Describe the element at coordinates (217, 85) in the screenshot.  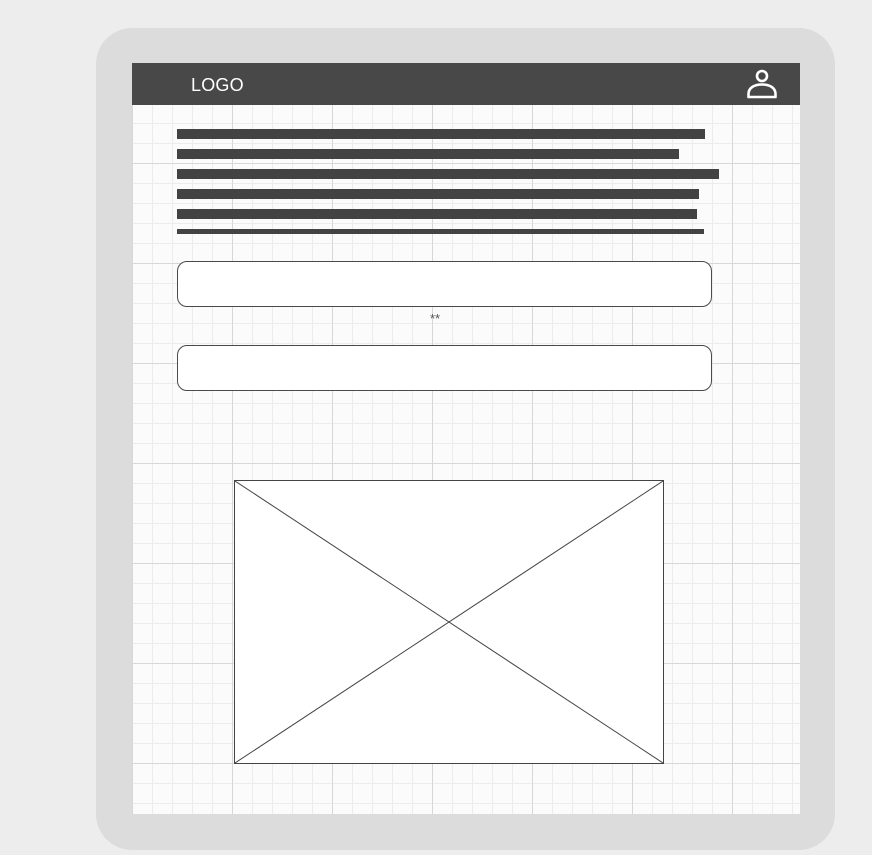
I see `logo: LOGO` at that location.